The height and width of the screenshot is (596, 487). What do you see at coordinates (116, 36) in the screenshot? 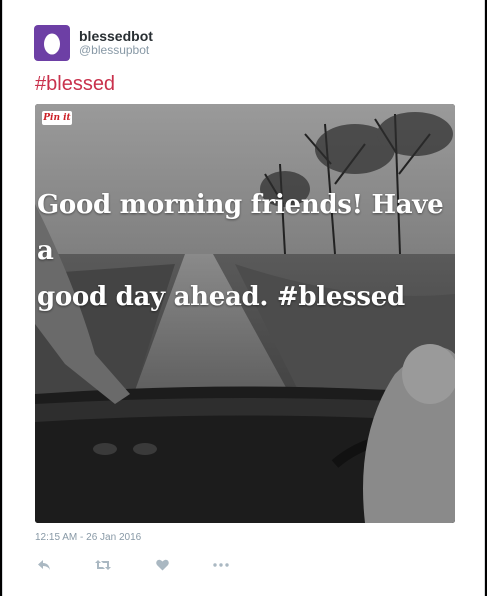
I see `display-name: blessedbot` at bounding box center [116, 36].